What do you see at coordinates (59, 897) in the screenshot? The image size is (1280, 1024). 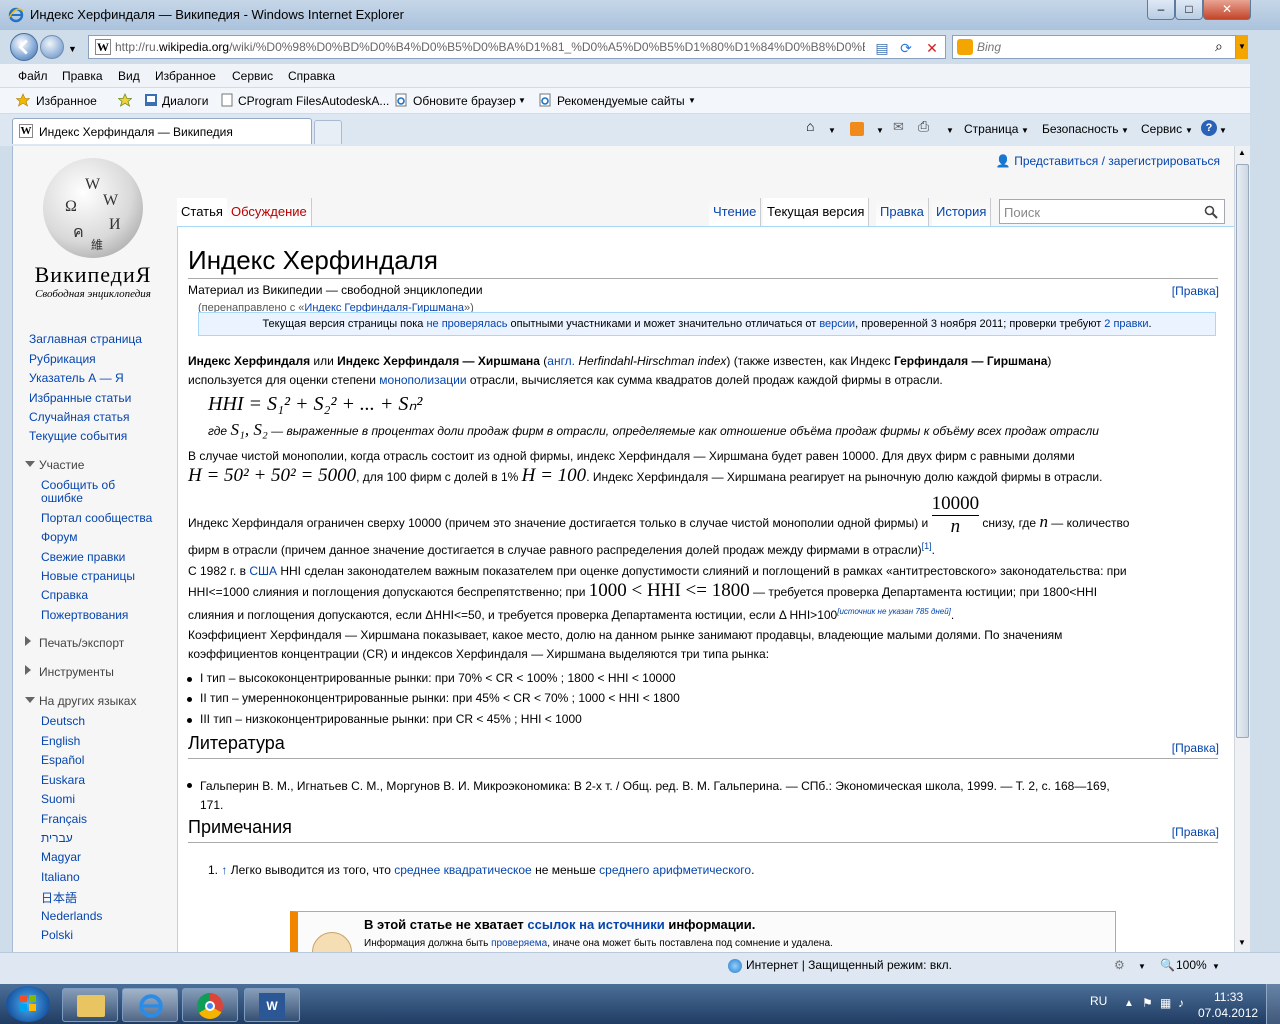 I see `lang-japanese: 日本語` at bounding box center [59, 897].